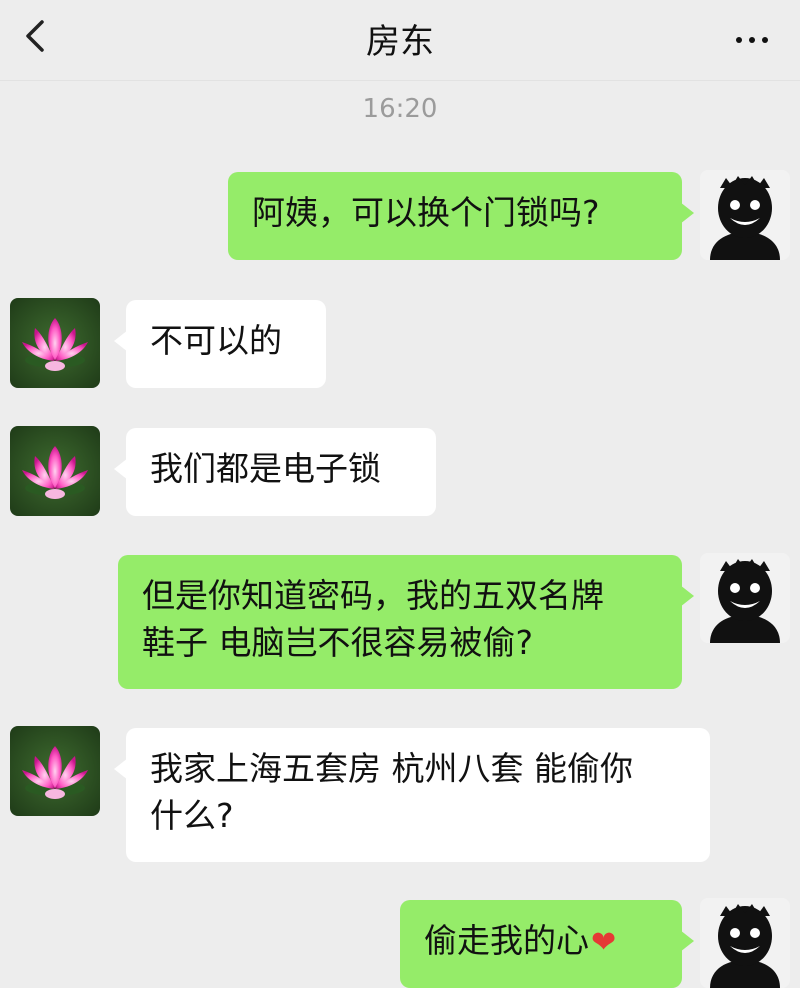 This screenshot has width=800, height=988. I want to click on message-text: 偷走我的心, so click(506, 940).